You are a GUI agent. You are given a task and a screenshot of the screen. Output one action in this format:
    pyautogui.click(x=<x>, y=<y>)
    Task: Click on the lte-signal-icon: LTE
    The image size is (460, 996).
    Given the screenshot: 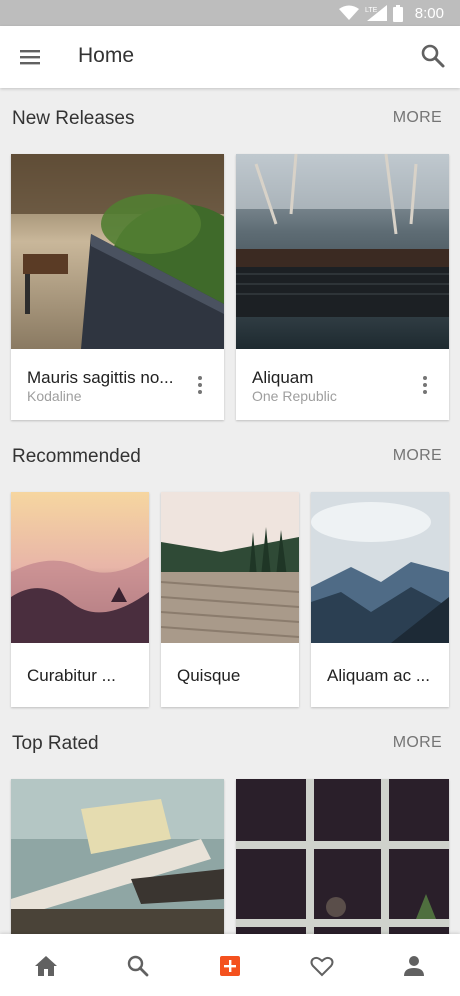 What is the action you would take?
    pyautogui.click(x=376, y=13)
    